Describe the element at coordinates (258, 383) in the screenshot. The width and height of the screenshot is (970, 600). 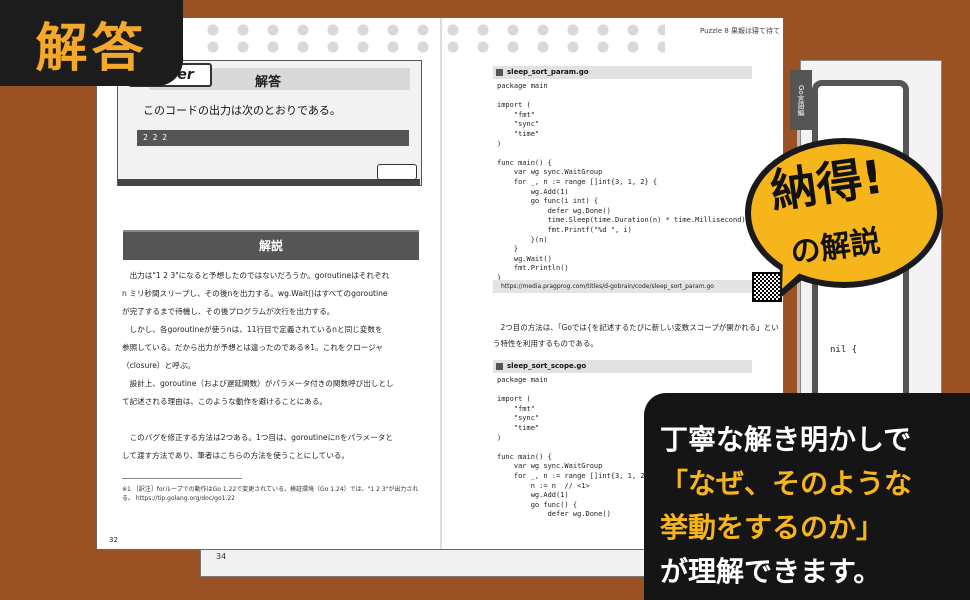
I see `body-line: 設計上、goroutine（および遅延関数）がパラメータ付きの関数呼び出しとし` at that location.